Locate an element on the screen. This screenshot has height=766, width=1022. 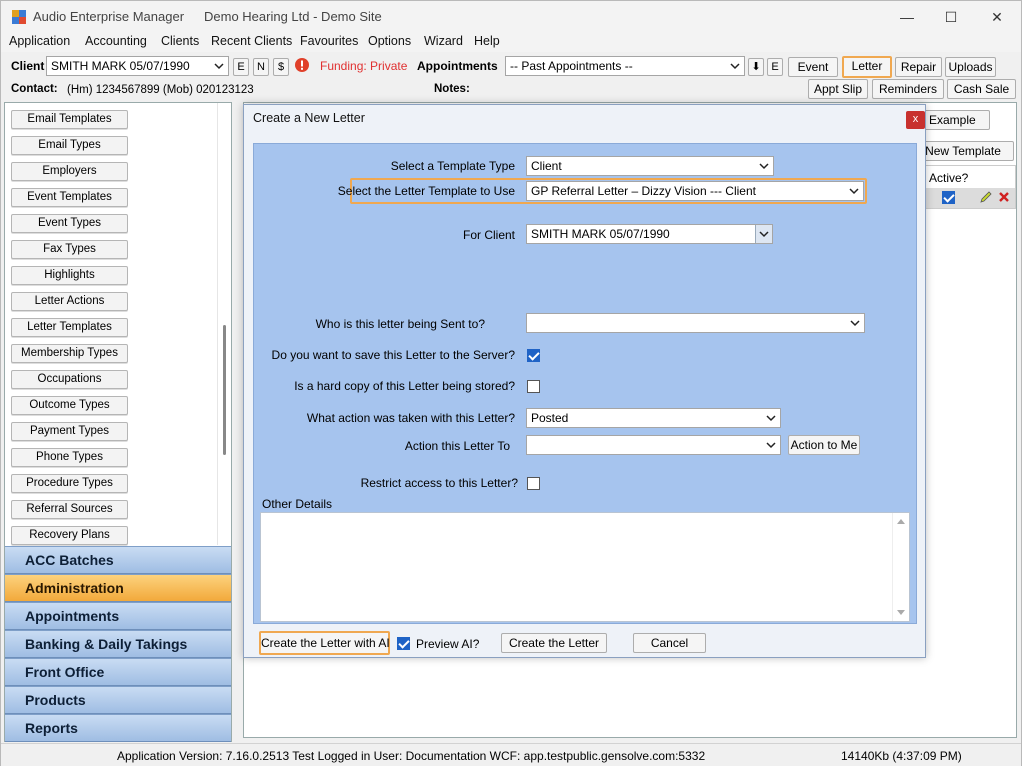
sidebar-item-highlights: Highlights is located at coordinates (69, 275).